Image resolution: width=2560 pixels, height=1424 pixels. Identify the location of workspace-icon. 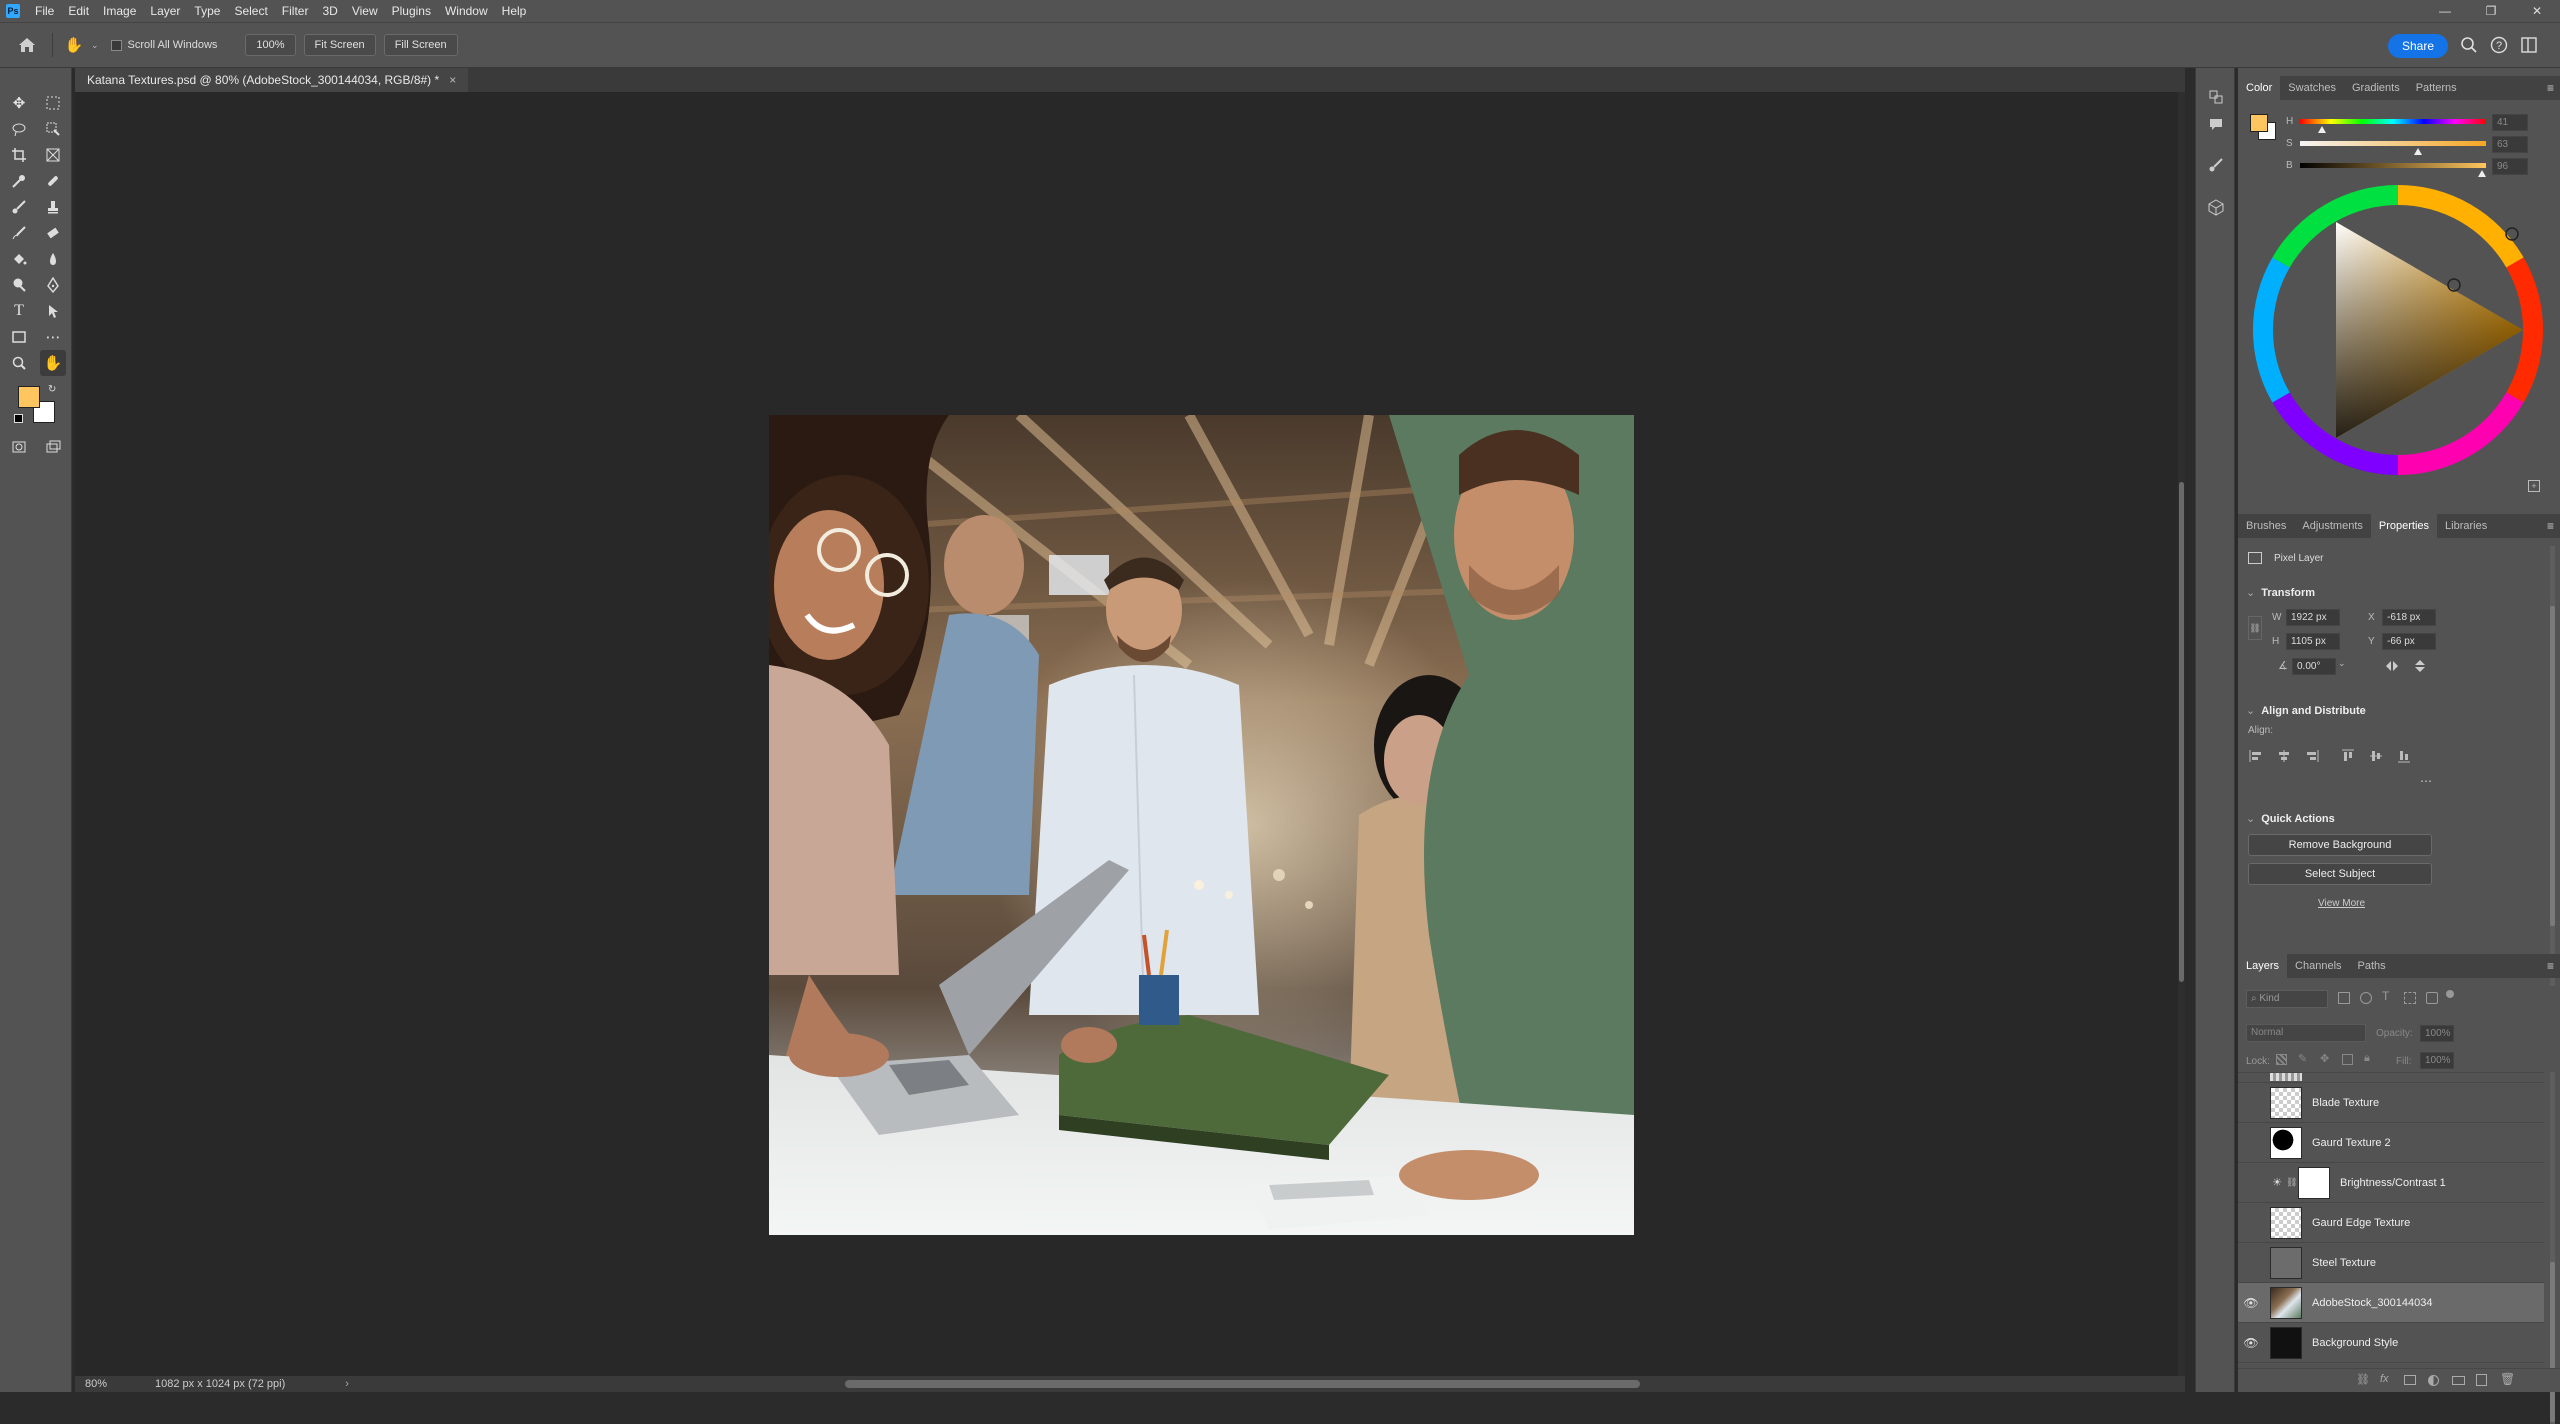
(2530, 46).